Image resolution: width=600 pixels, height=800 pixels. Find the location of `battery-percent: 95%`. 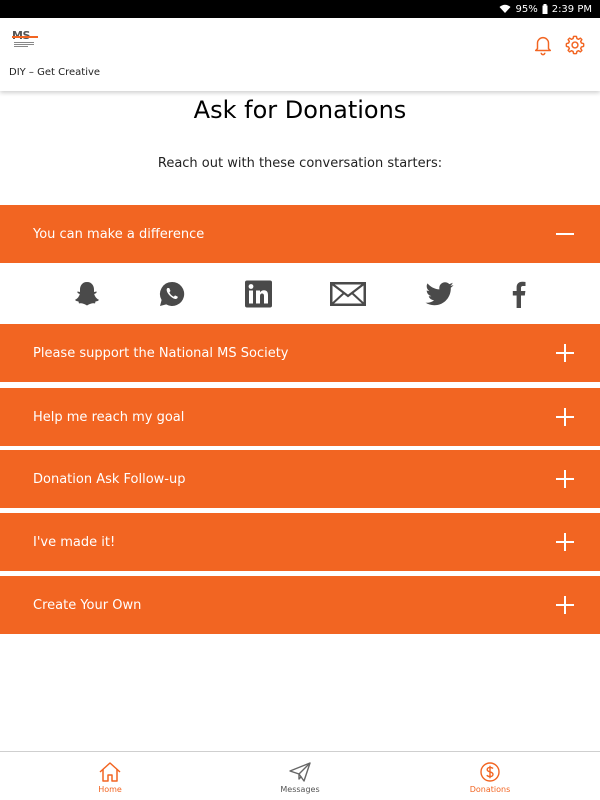

battery-percent: 95% is located at coordinates (526, 9).